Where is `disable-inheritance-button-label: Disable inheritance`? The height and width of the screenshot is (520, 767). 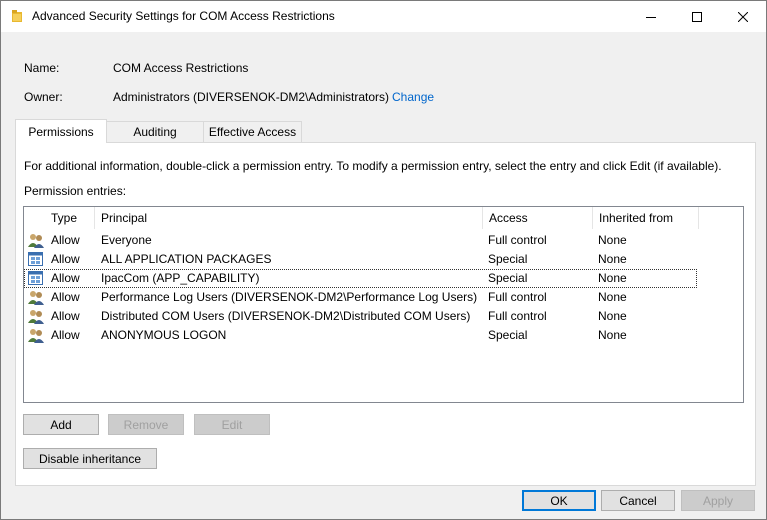 disable-inheritance-button-label: Disable inheritance is located at coordinates (90, 458).